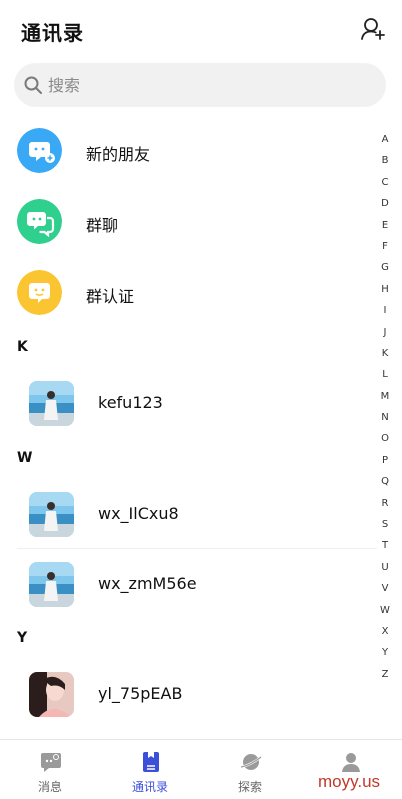 This screenshot has width=402, height=799. What do you see at coordinates (149, 787) in the screenshot?
I see `tab-label: 通讯录` at bounding box center [149, 787].